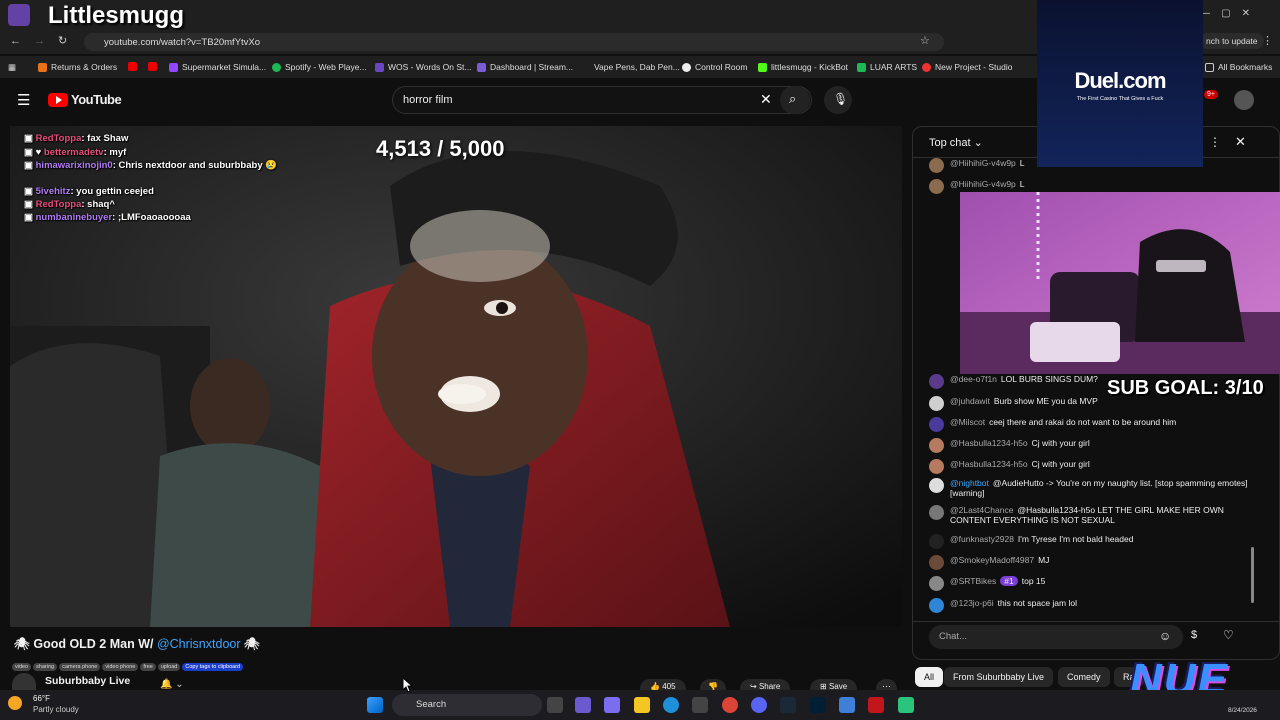 The image size is (1280, 720). Describe the element at coordinates (1165, 636) in the screenshot. I see `emoji-icon: ☺` at that location.